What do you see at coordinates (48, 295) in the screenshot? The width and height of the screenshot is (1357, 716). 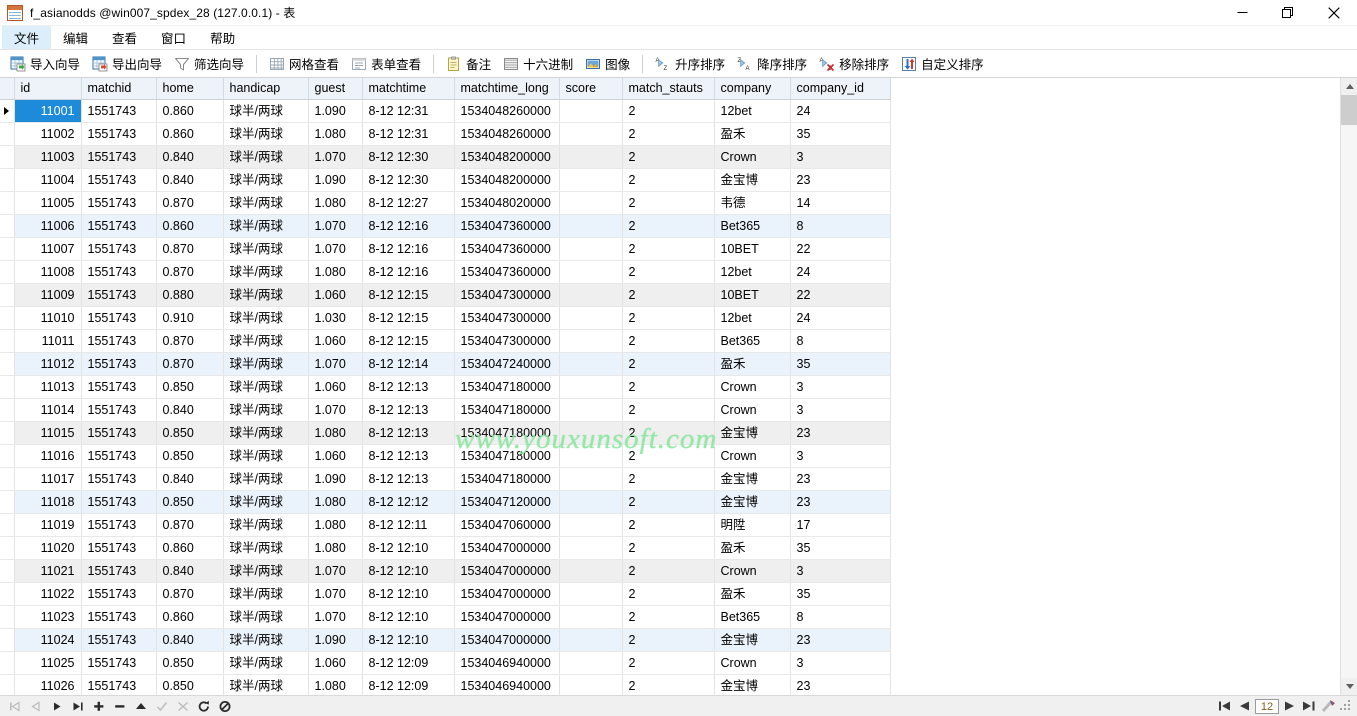 I see `cell-id: 11009` at bounding box center [48, 295].